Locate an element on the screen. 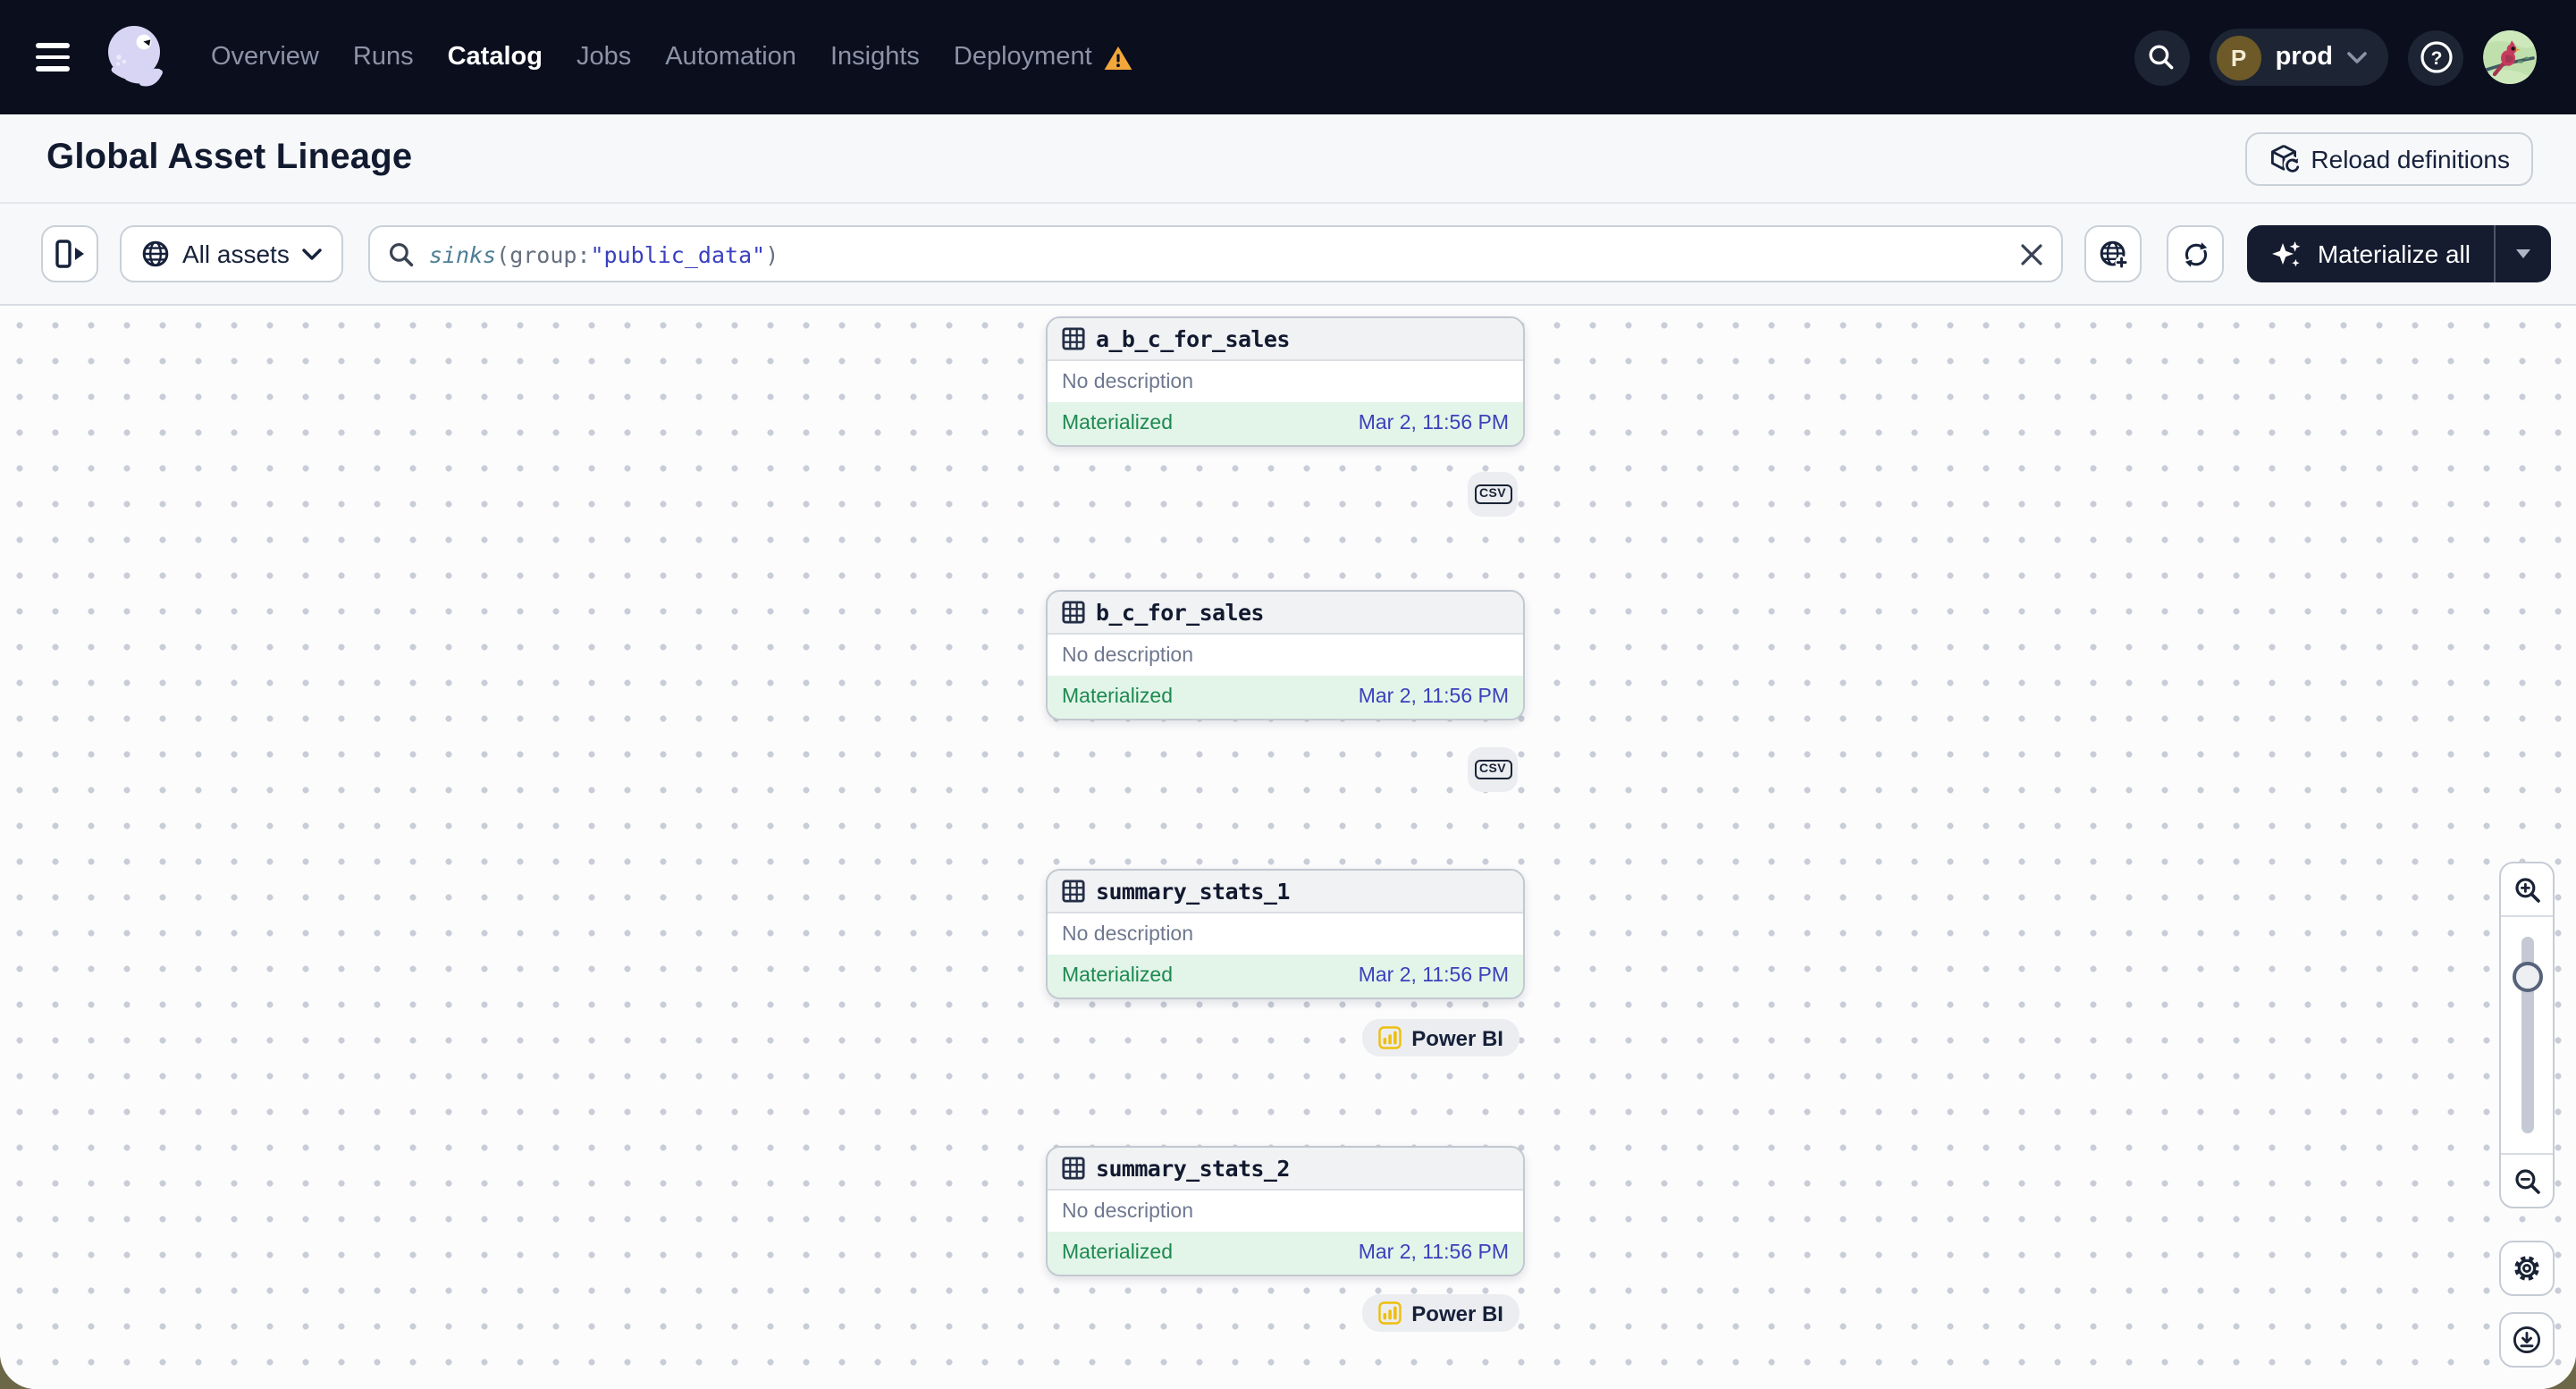 This screenshot has height=1389, width=2576. environment-name: prod is located at coordinates (2304, 57).